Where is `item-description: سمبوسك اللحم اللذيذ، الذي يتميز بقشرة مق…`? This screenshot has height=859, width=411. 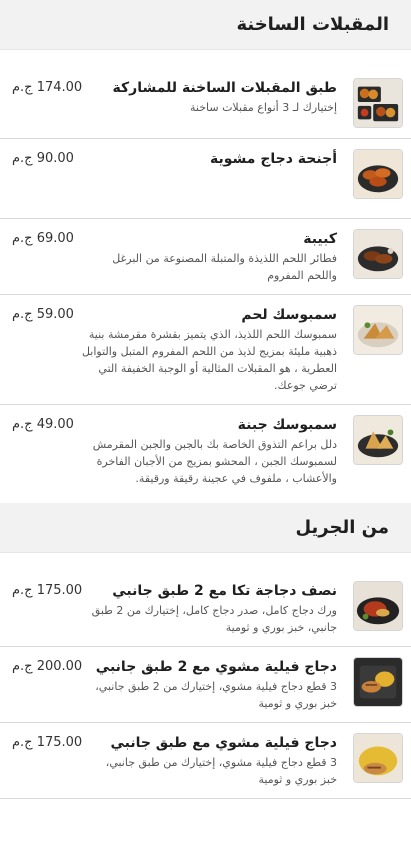
item-description: سمبوسك اللحم اللذيذ، الذي يتميز بقشرة مق… is located at coordinates (209, 360).